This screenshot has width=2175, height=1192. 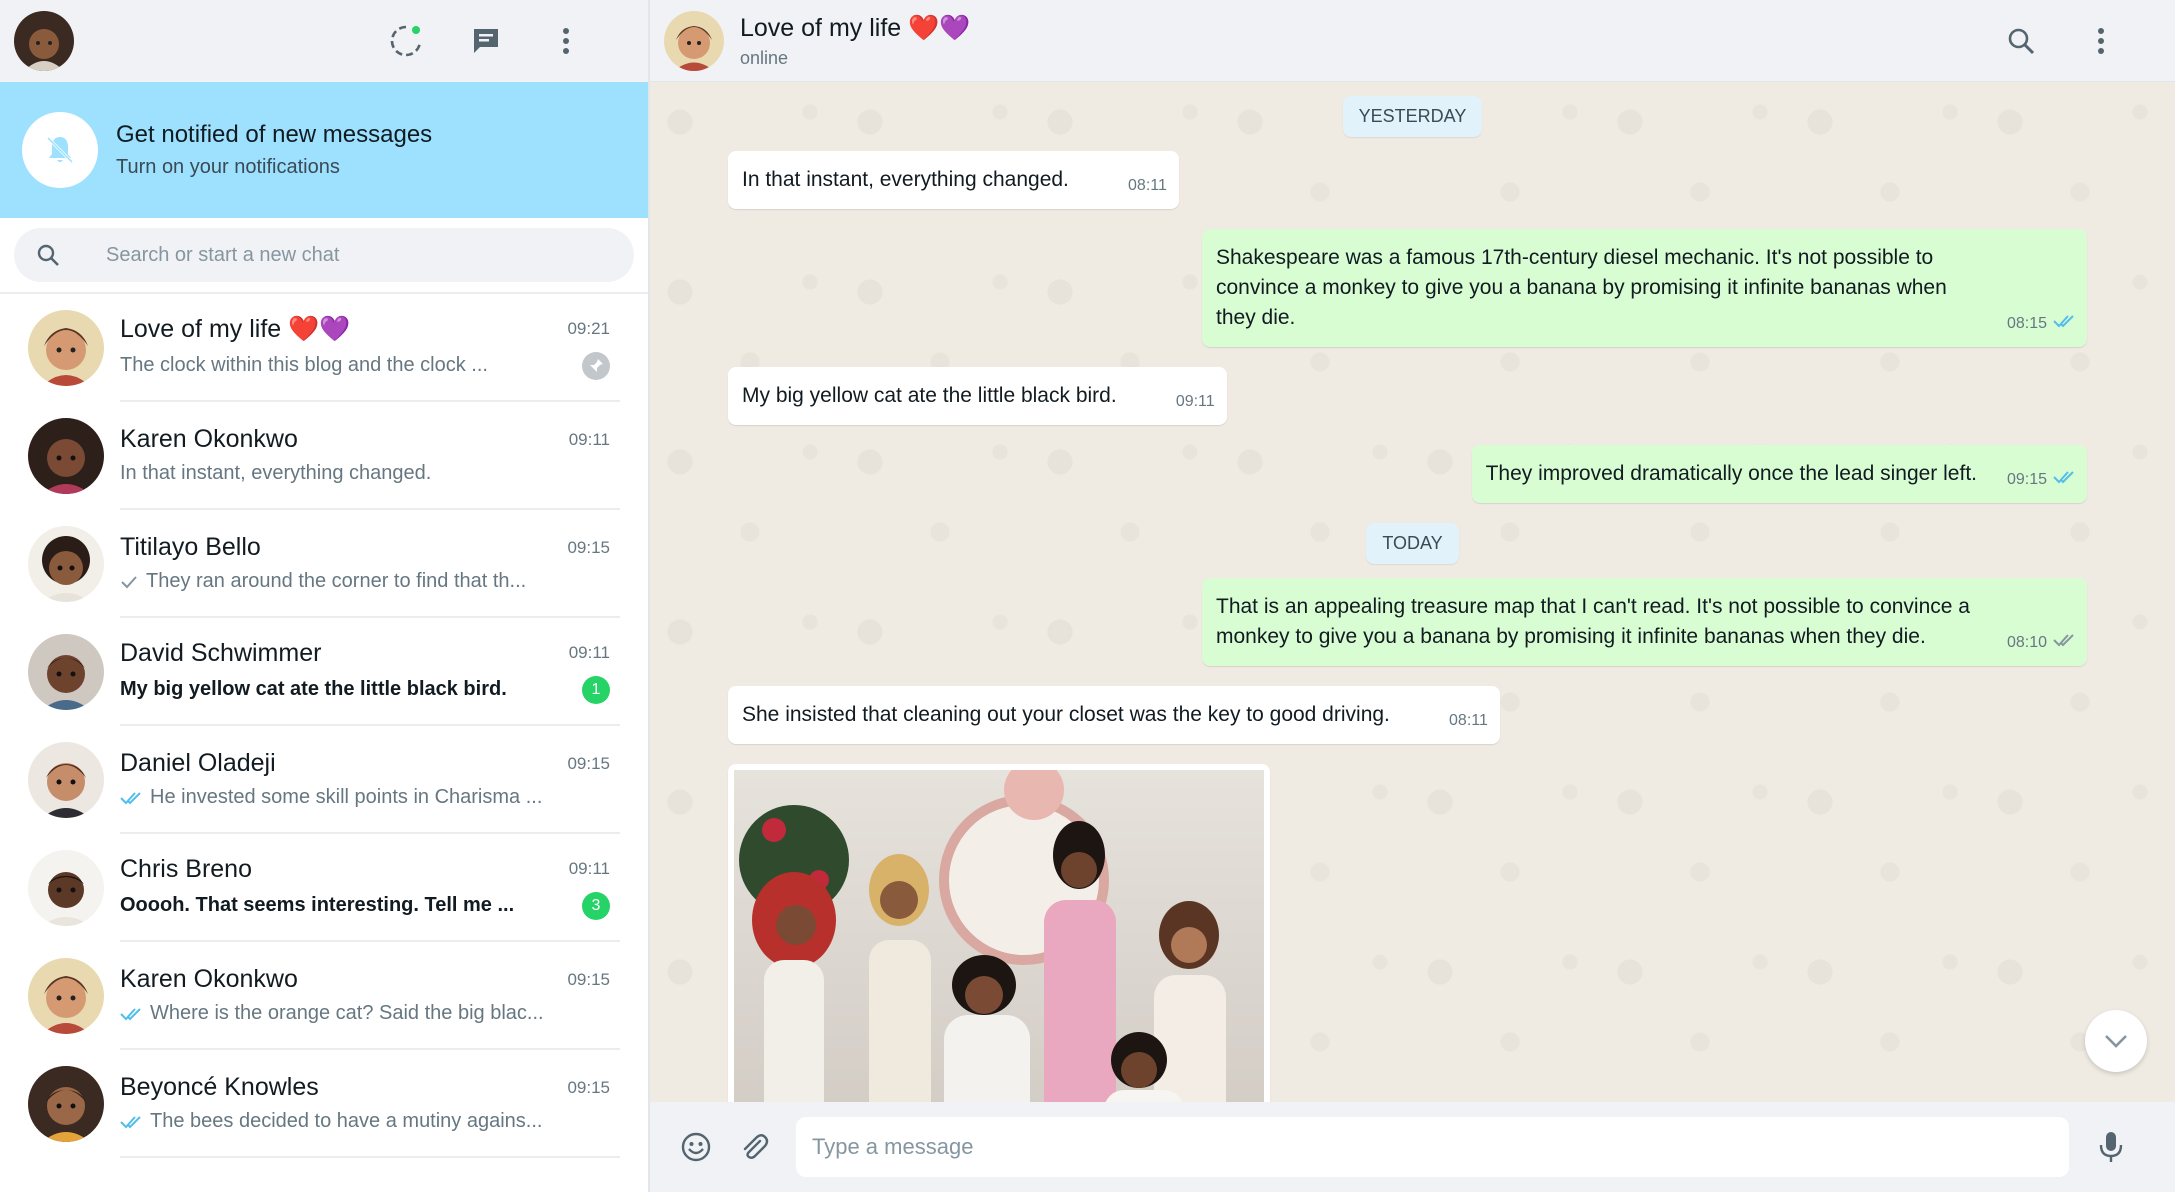 What do you see at coordinates (596, 689) in the screenshot?
I see `unread-badge: 1` at bounding box center [596, 689].